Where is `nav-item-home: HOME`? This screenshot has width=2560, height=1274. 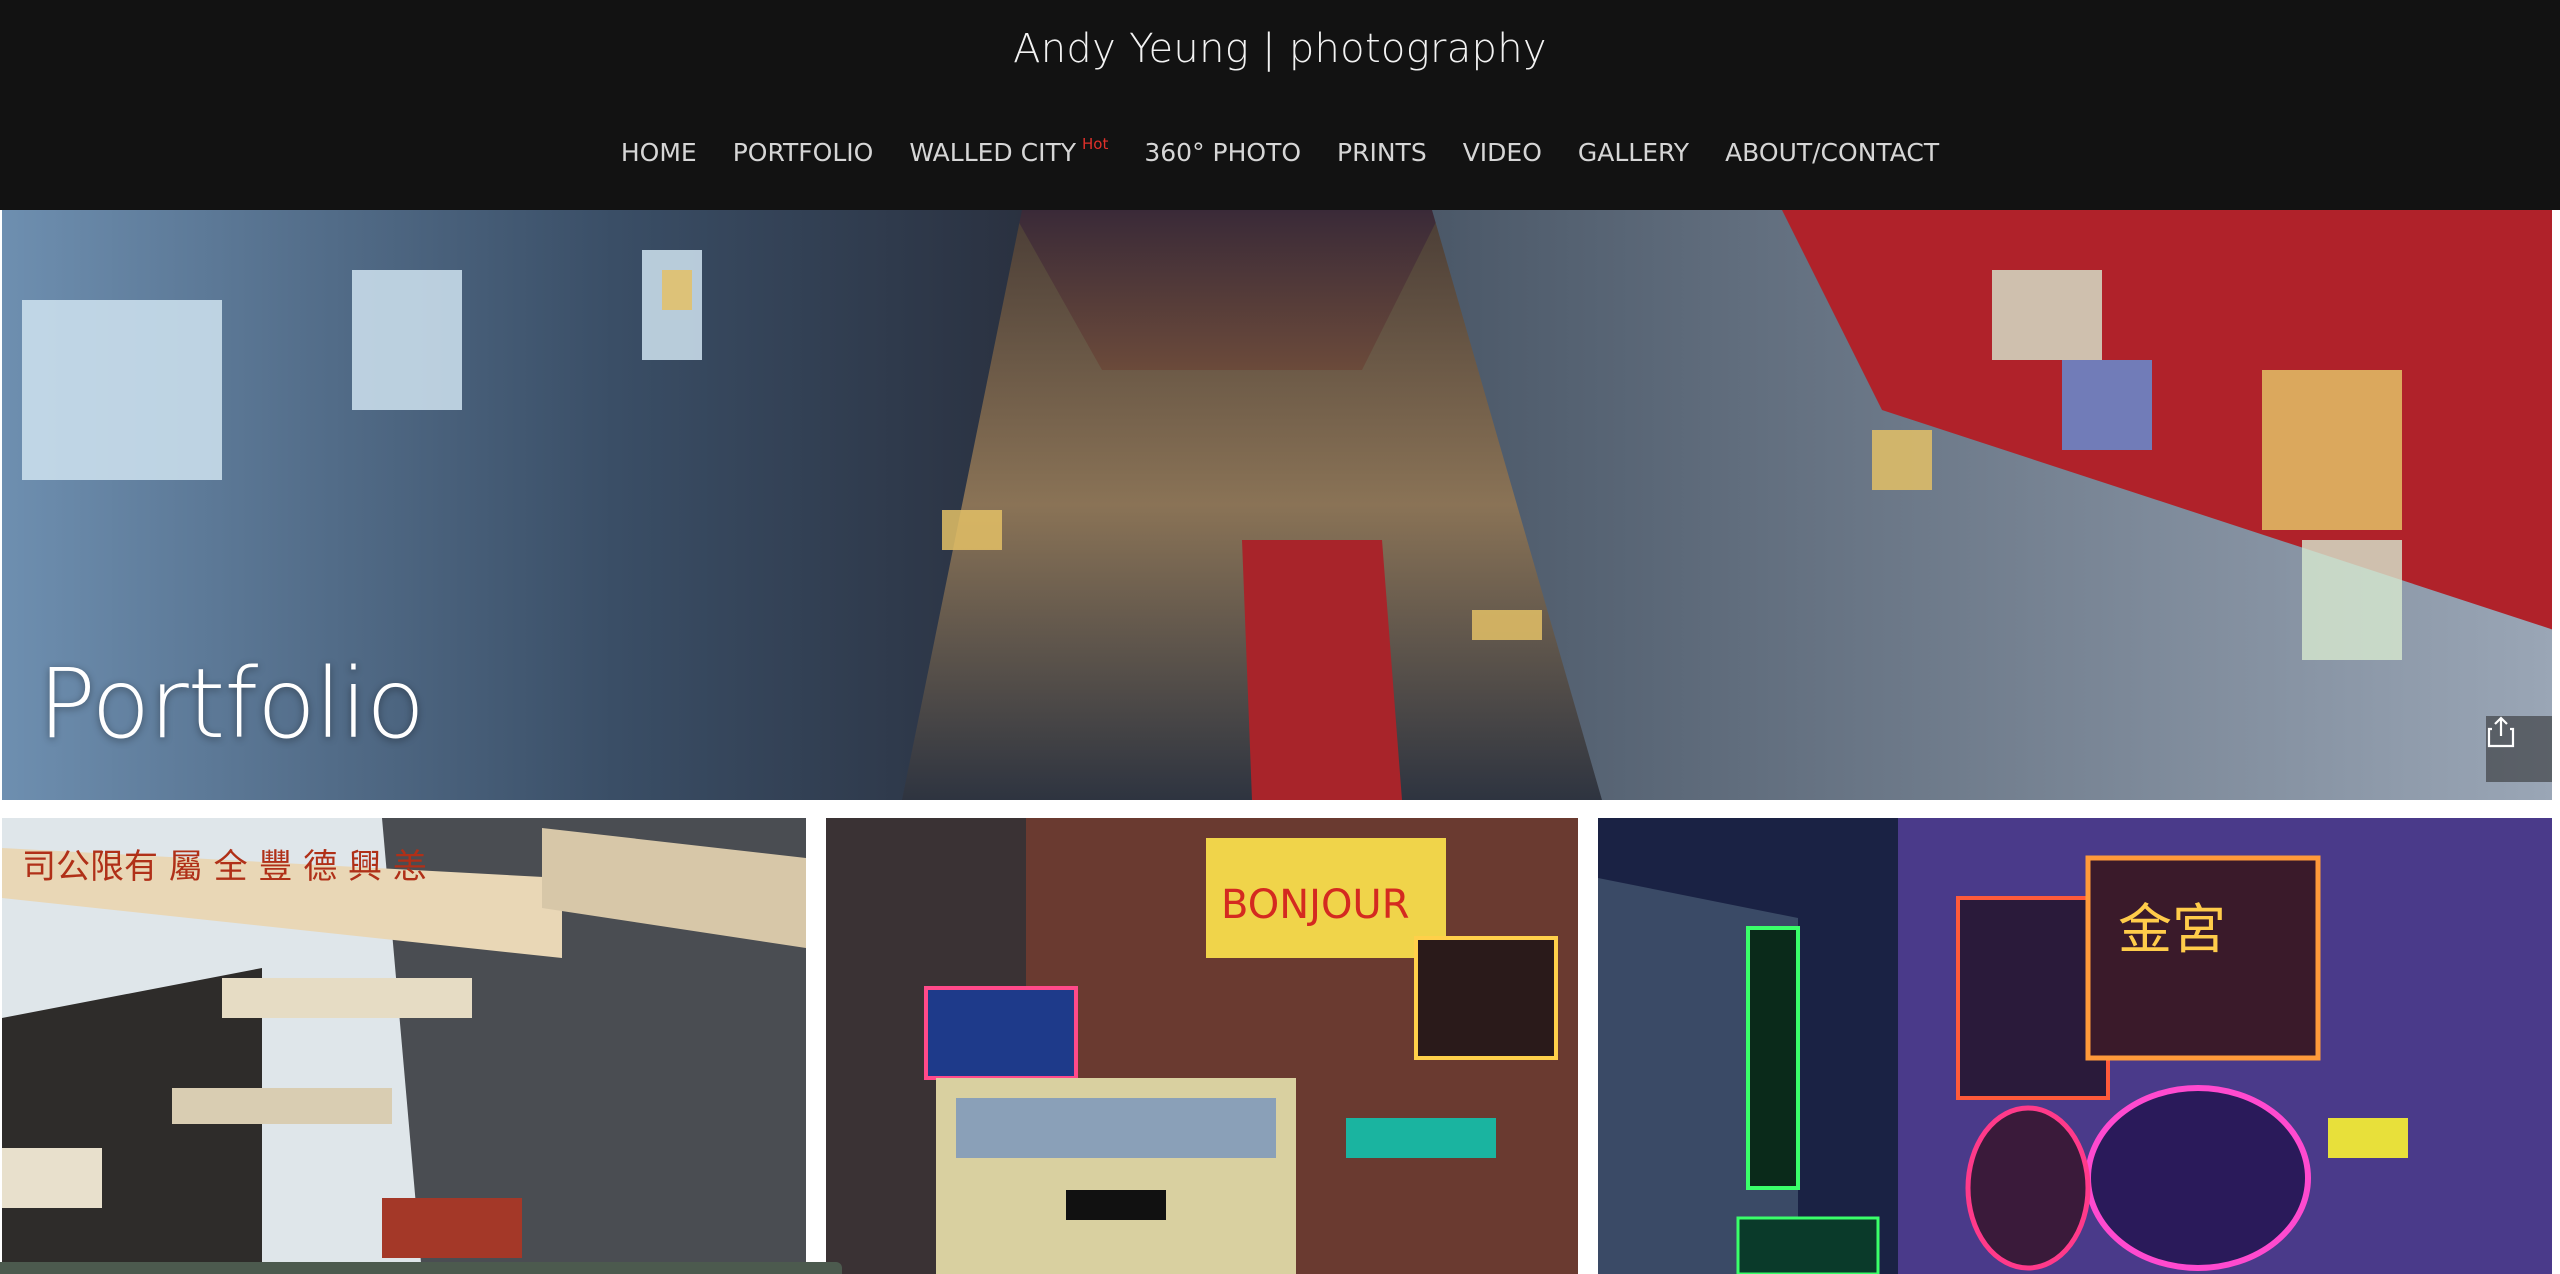 nav-item-home: HOME is located at coordinates (659, 152).